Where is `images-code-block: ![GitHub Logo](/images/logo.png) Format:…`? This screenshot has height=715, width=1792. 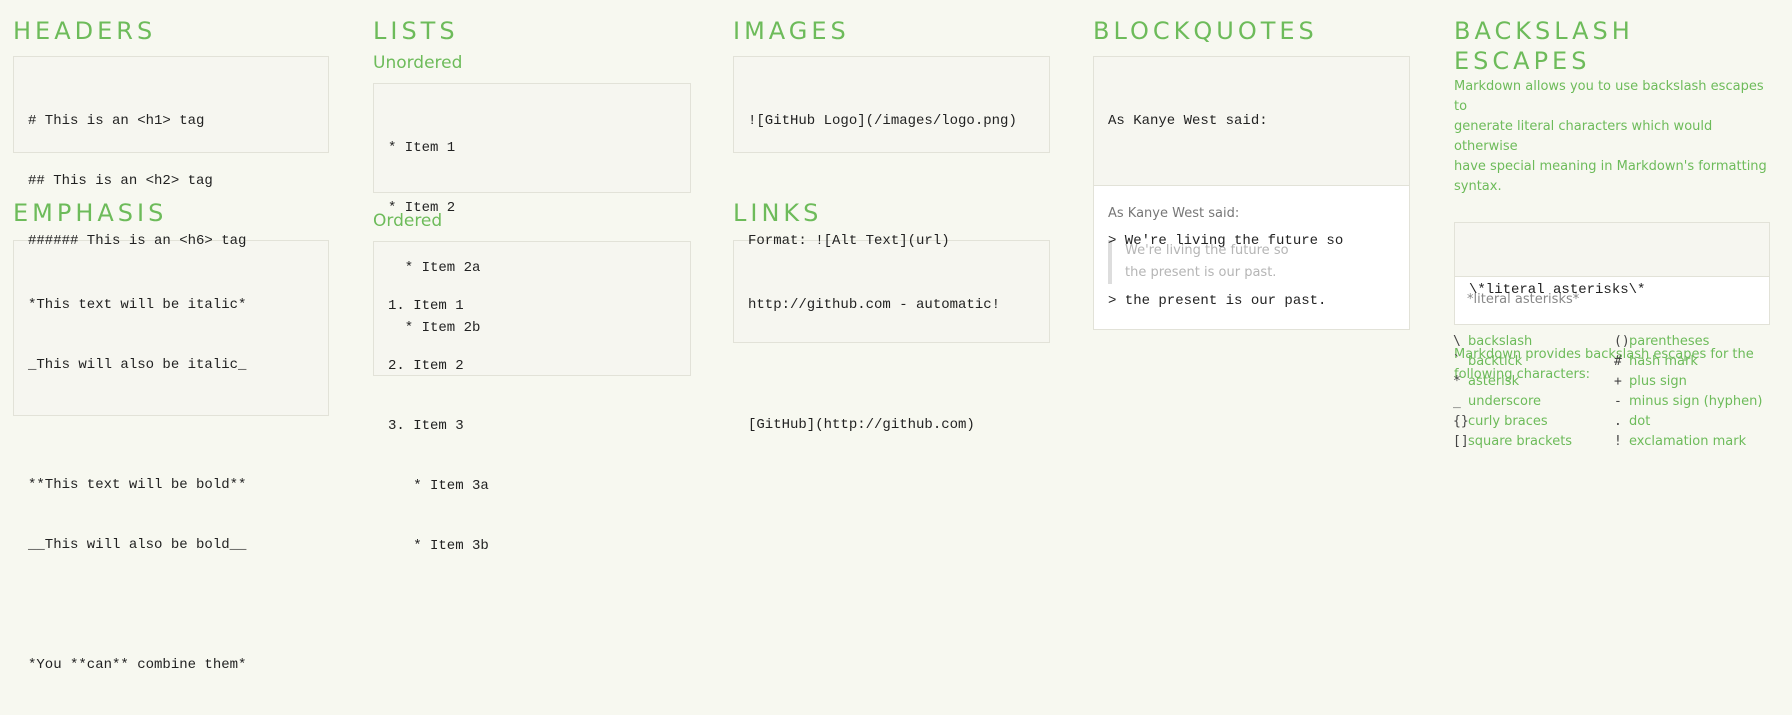 images-code-block: ![GitHub Logo](/images/logo.png) Format:… is located at coordinates (891, 152).